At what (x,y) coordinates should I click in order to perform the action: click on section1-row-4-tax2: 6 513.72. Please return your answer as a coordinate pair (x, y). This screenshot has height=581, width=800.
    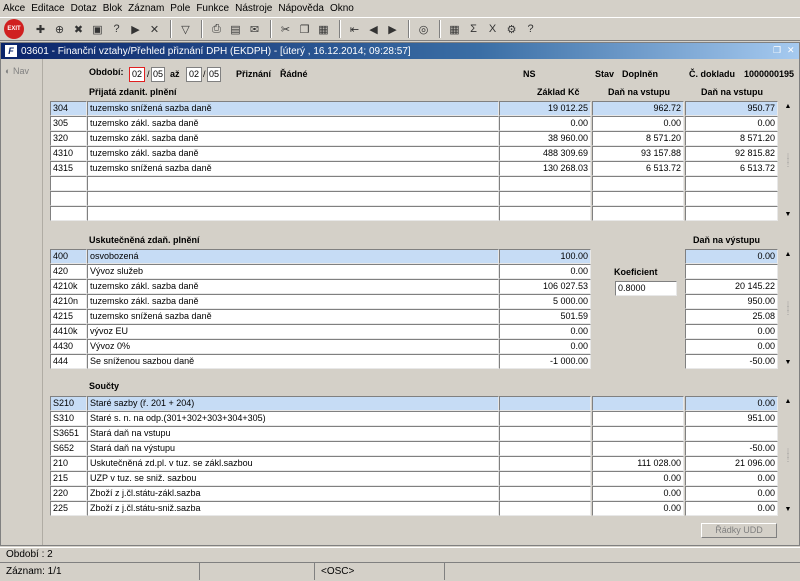
    Looking at the image, I should click on (731, 168).